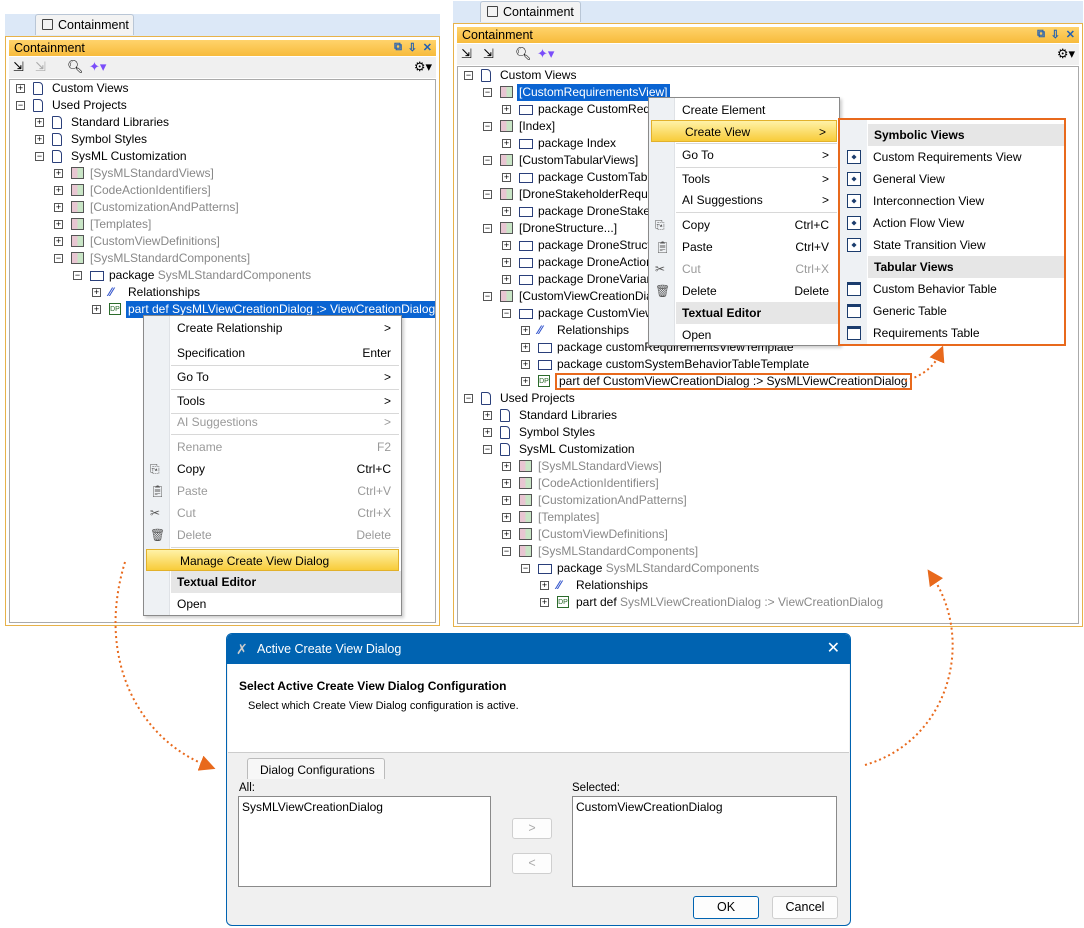  I want to click on arrow-to-right-panel, so click(909, 667).